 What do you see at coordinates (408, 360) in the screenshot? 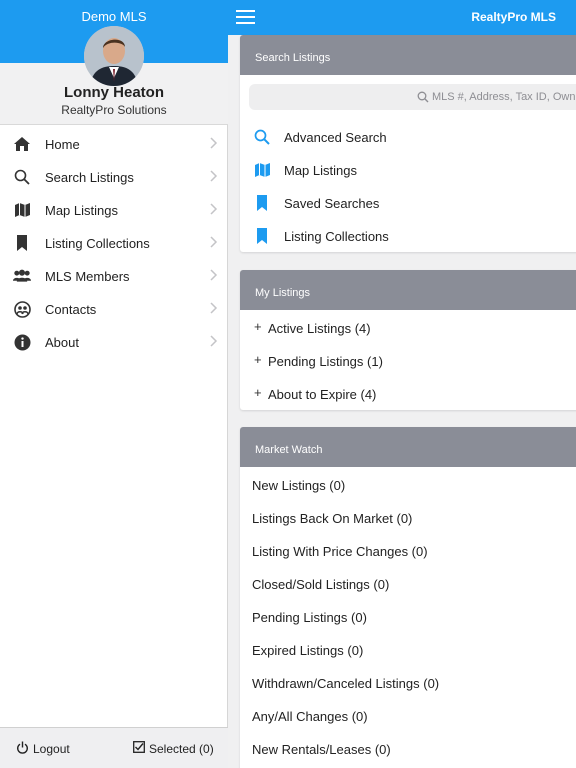
I see `pending-listings-item: + Pending Listings (1)` at bounding box center [408, 360].